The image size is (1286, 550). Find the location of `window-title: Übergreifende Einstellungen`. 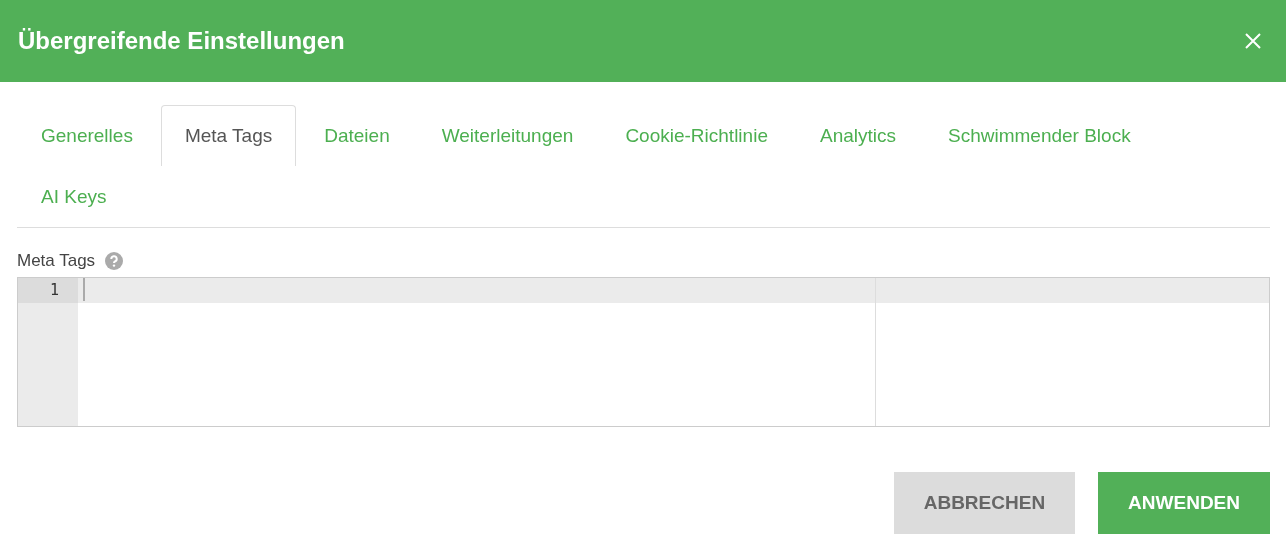

window-title: Übergreifende Einstellungen is located at coordinates (181, 41).